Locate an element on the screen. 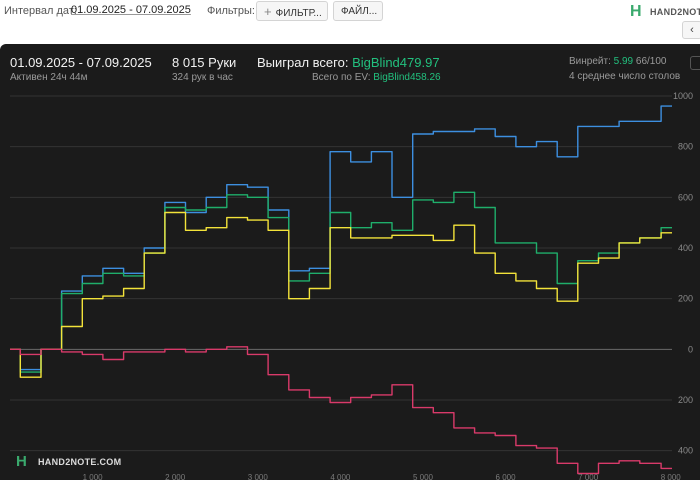  filters-label: Фильтры: is located at coordinates (231, 11).